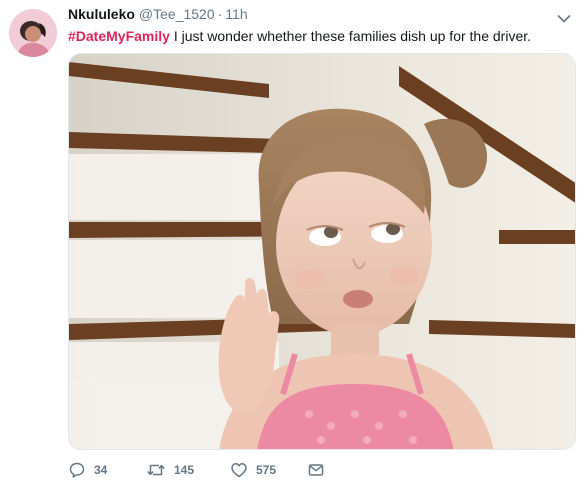  What do you see at coordinates (101, 470) in the screenshot?
I see `reply-count: 34` at bounding box center [101, 470].